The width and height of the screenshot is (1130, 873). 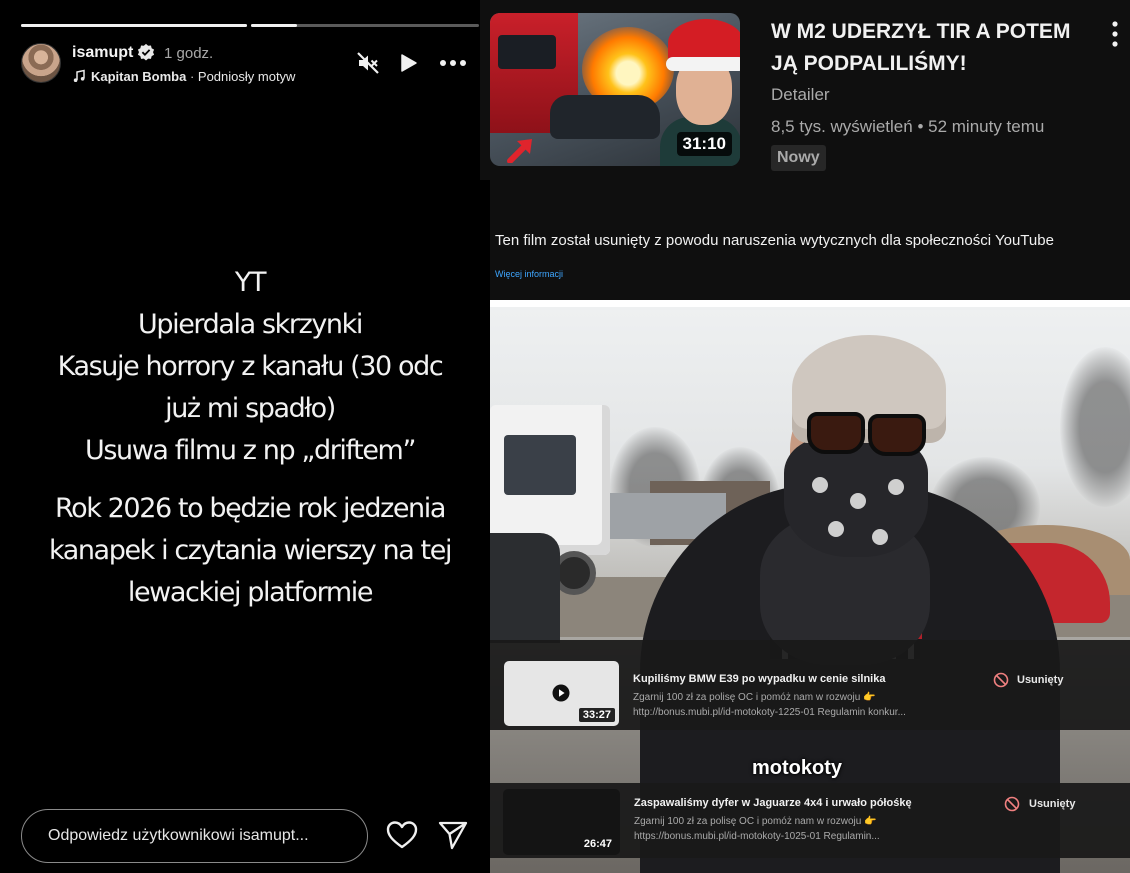 I want to click on thumbnail-truck-window, so click(x=527, y=52).